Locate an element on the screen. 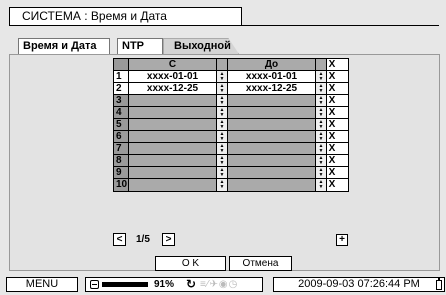  table-header-row: С До X is located at coordinates (231, 65).